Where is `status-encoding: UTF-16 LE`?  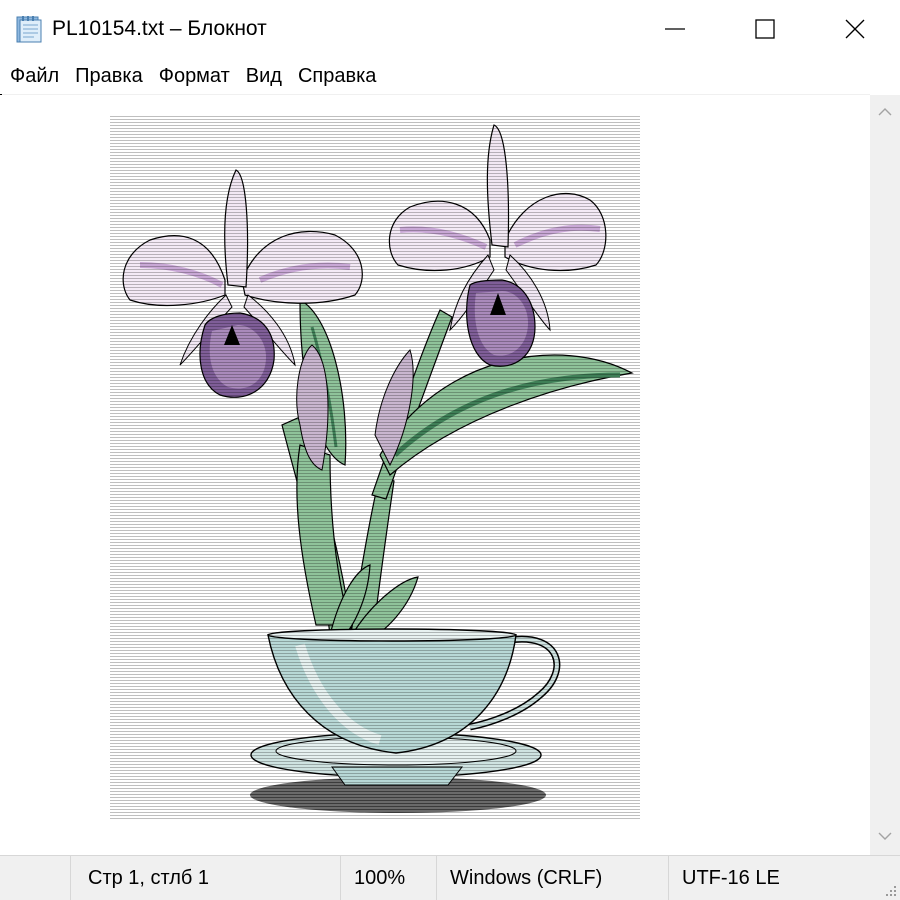 status-encoding: UTF-16 LE is located at coordinates (731, 878).